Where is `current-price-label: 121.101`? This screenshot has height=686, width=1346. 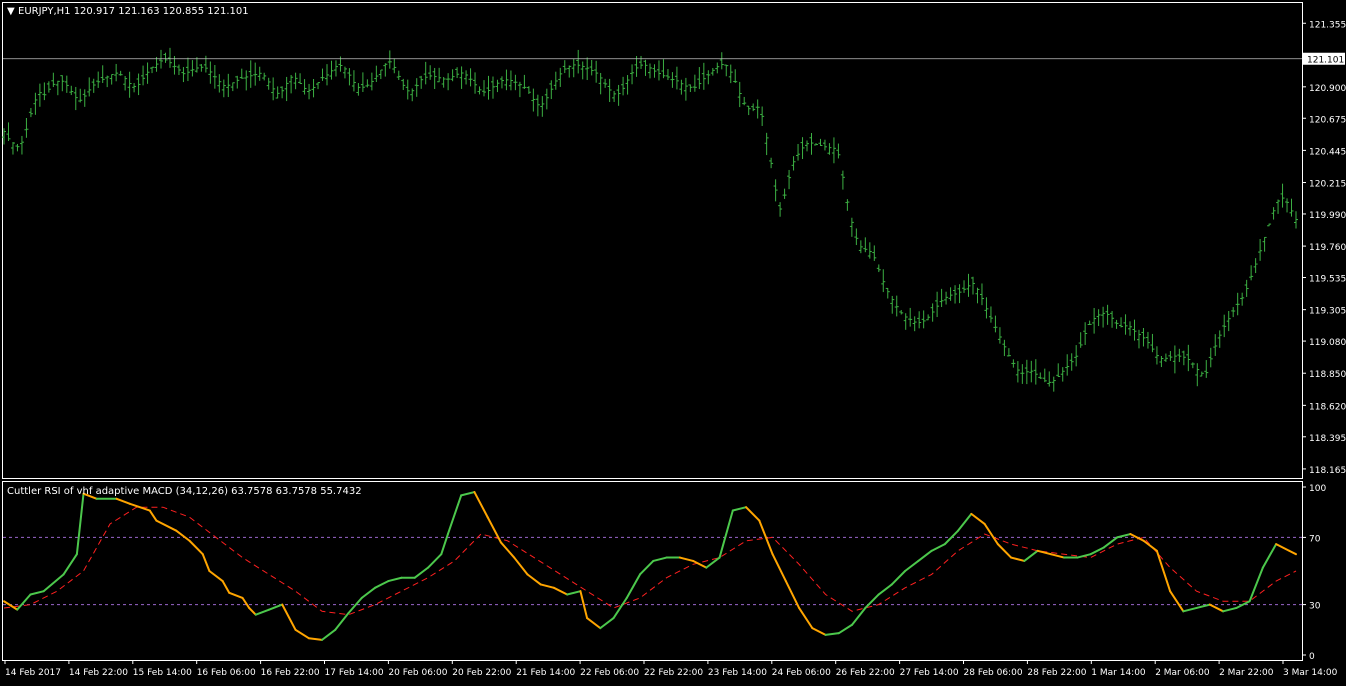
current-price-label: 121.101 is located at coordinates (1325, 61).